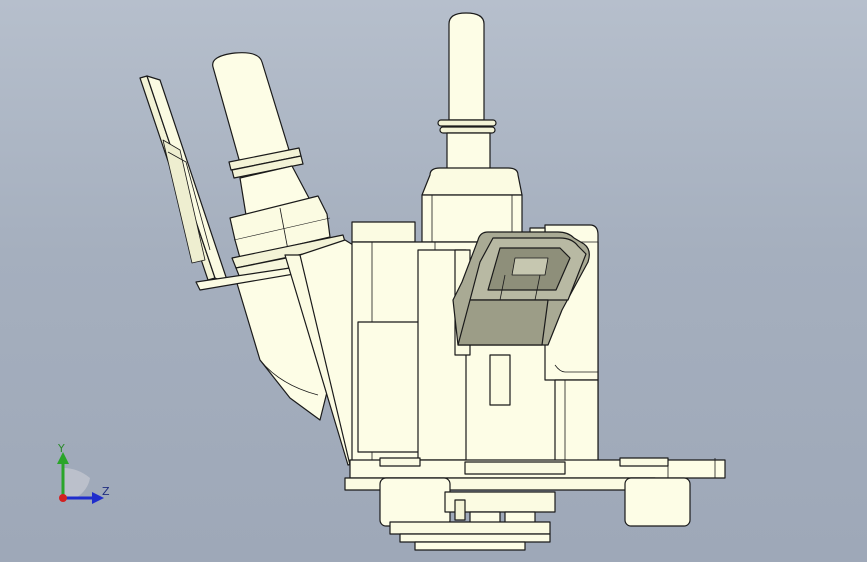 Image resolution: width=867 pixels, height=562 pixels. I want to click on y-axis-label: Y, so click(61, 448).